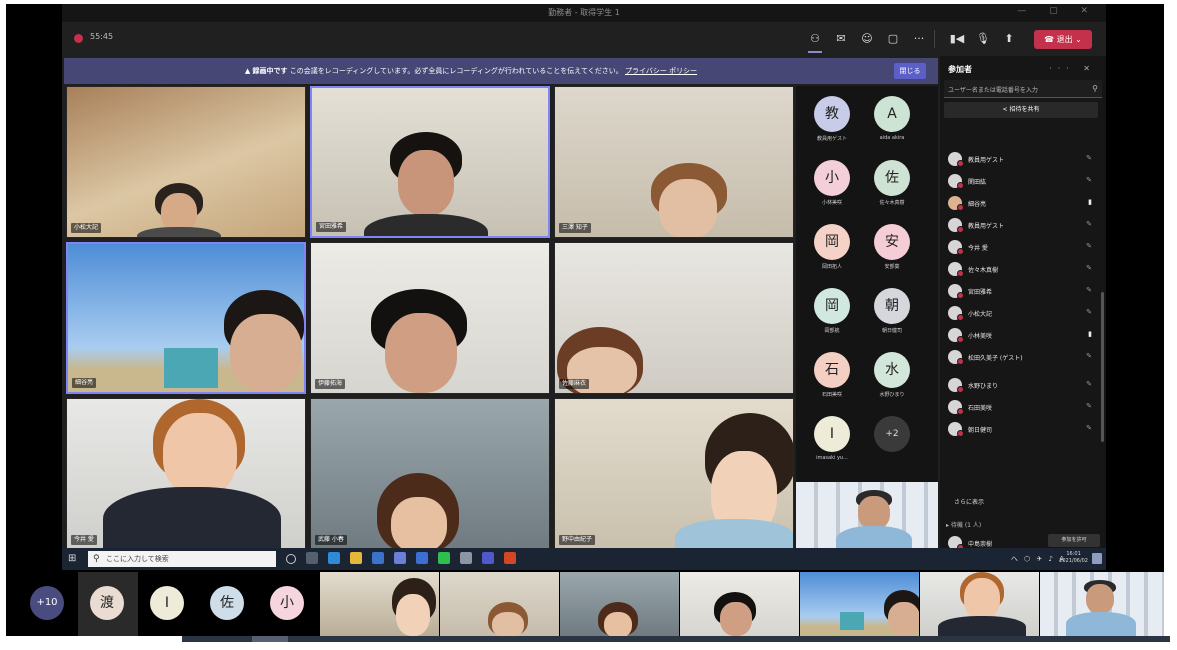 The height and width of the screenshot is (650, 1177). I want to click on overflow-count-avatar: +10, so click(47, 603).